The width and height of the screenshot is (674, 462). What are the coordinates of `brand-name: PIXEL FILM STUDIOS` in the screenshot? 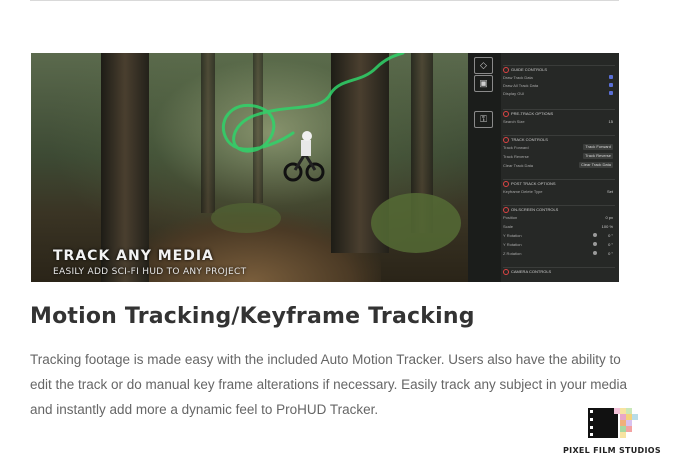 It's located at (612, 450).